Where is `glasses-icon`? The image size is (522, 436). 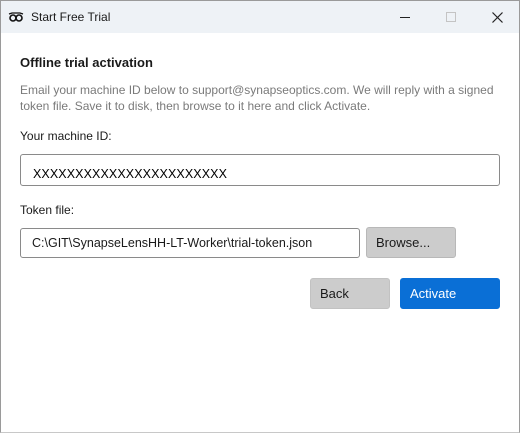
glasses-icon is located at coordinates (16, 17).